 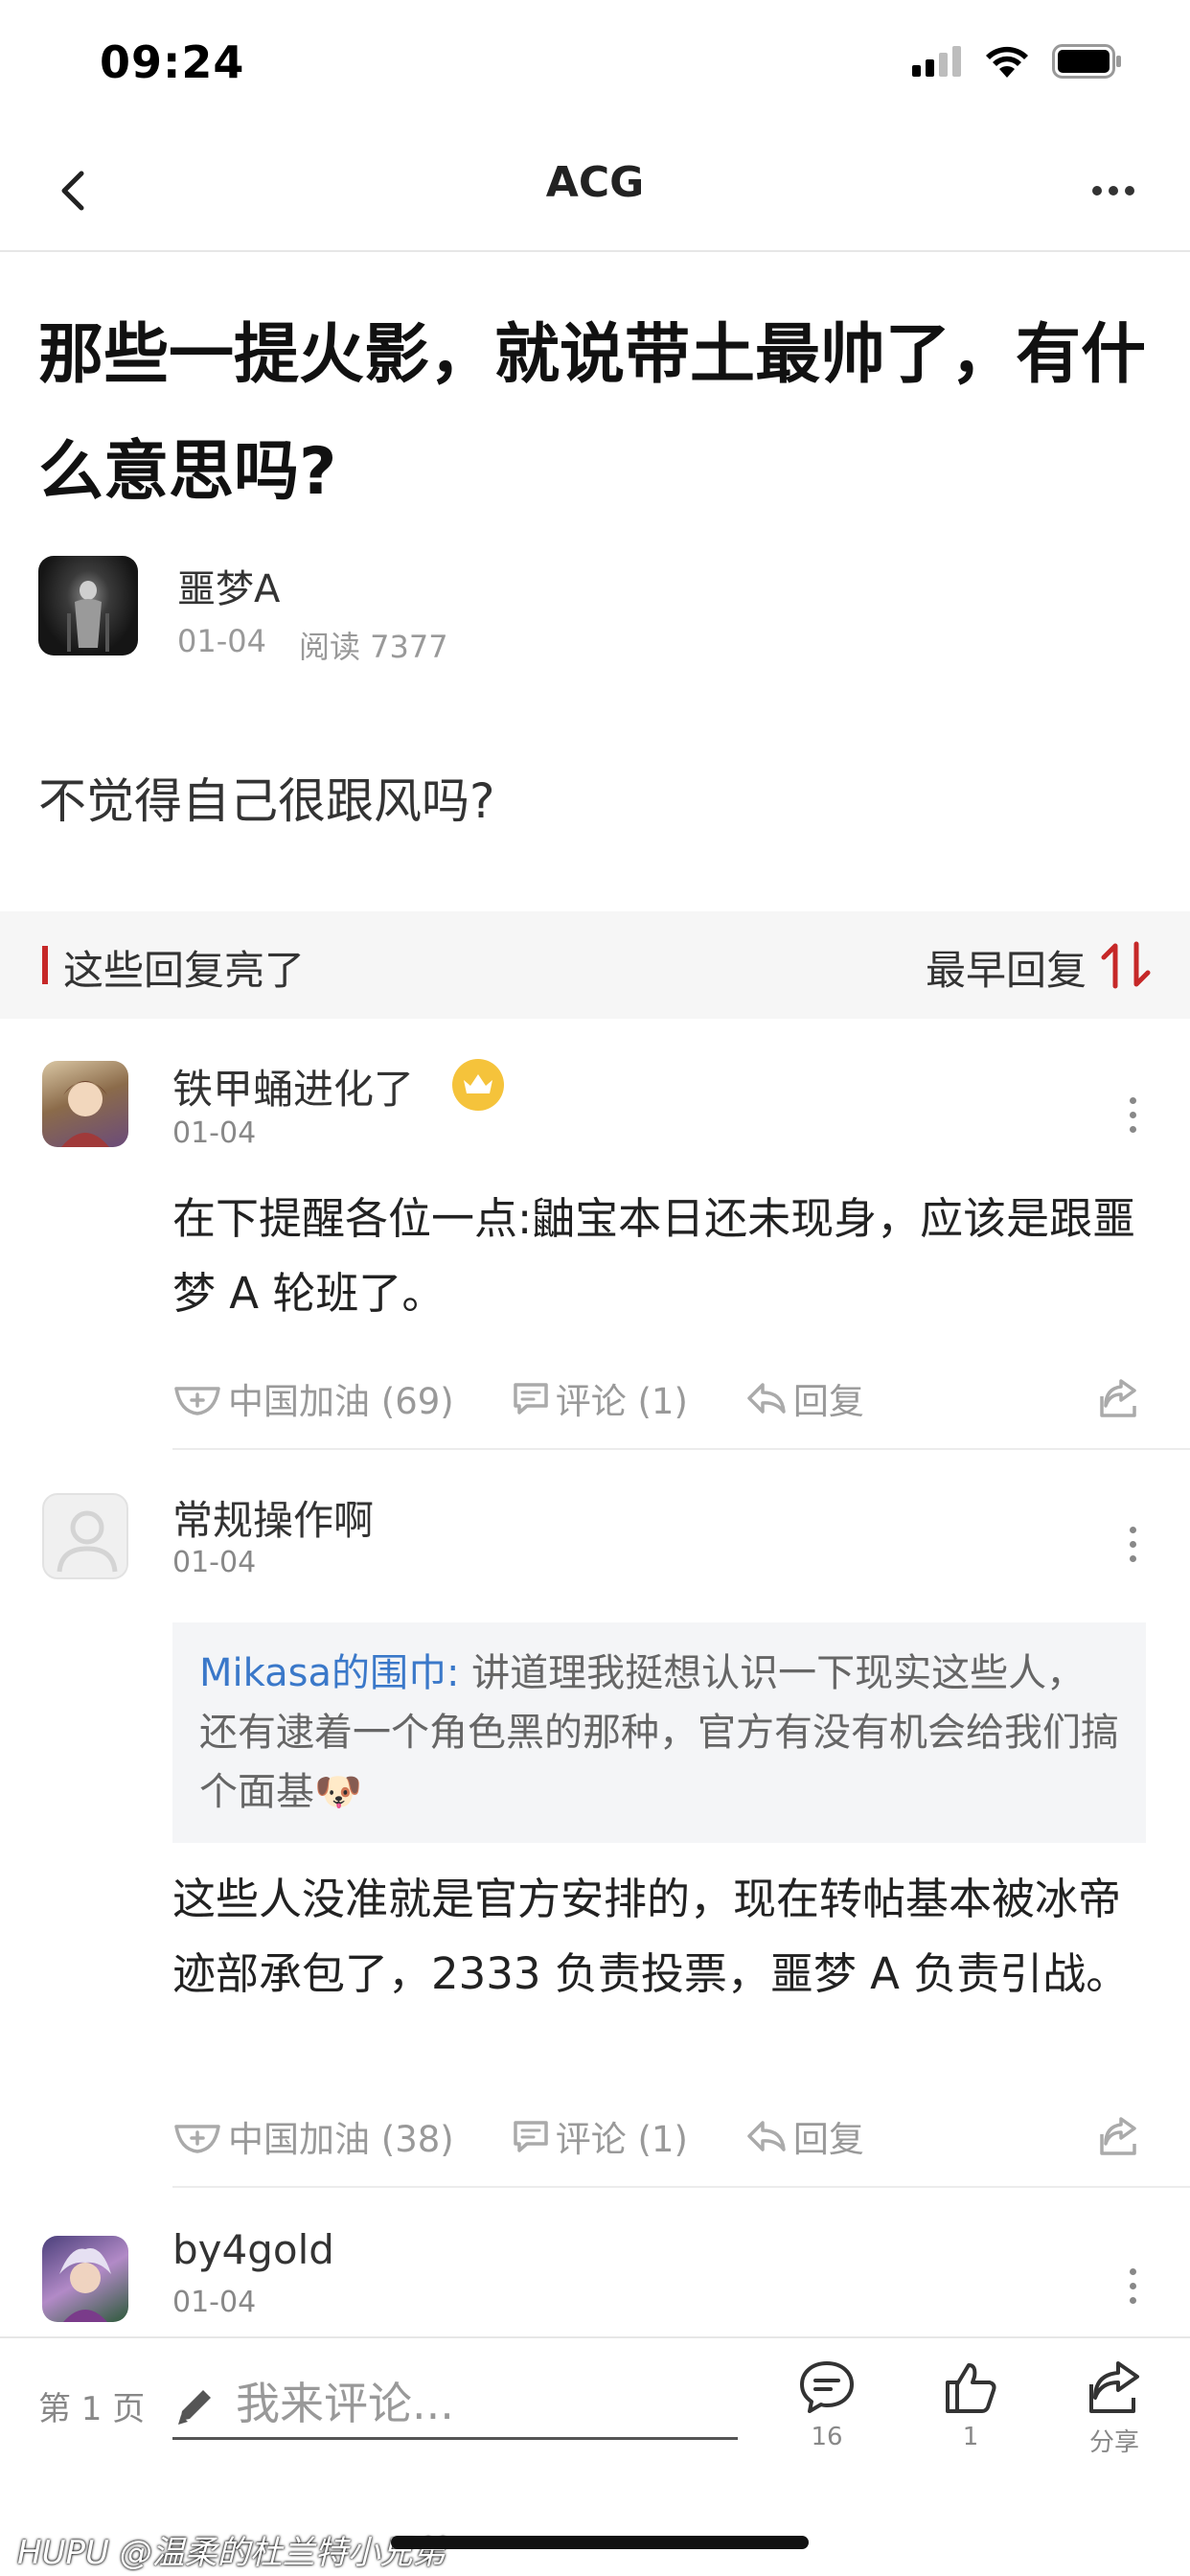 I want to click on share-post-button: 分享, so click(x=1114, y=2426).